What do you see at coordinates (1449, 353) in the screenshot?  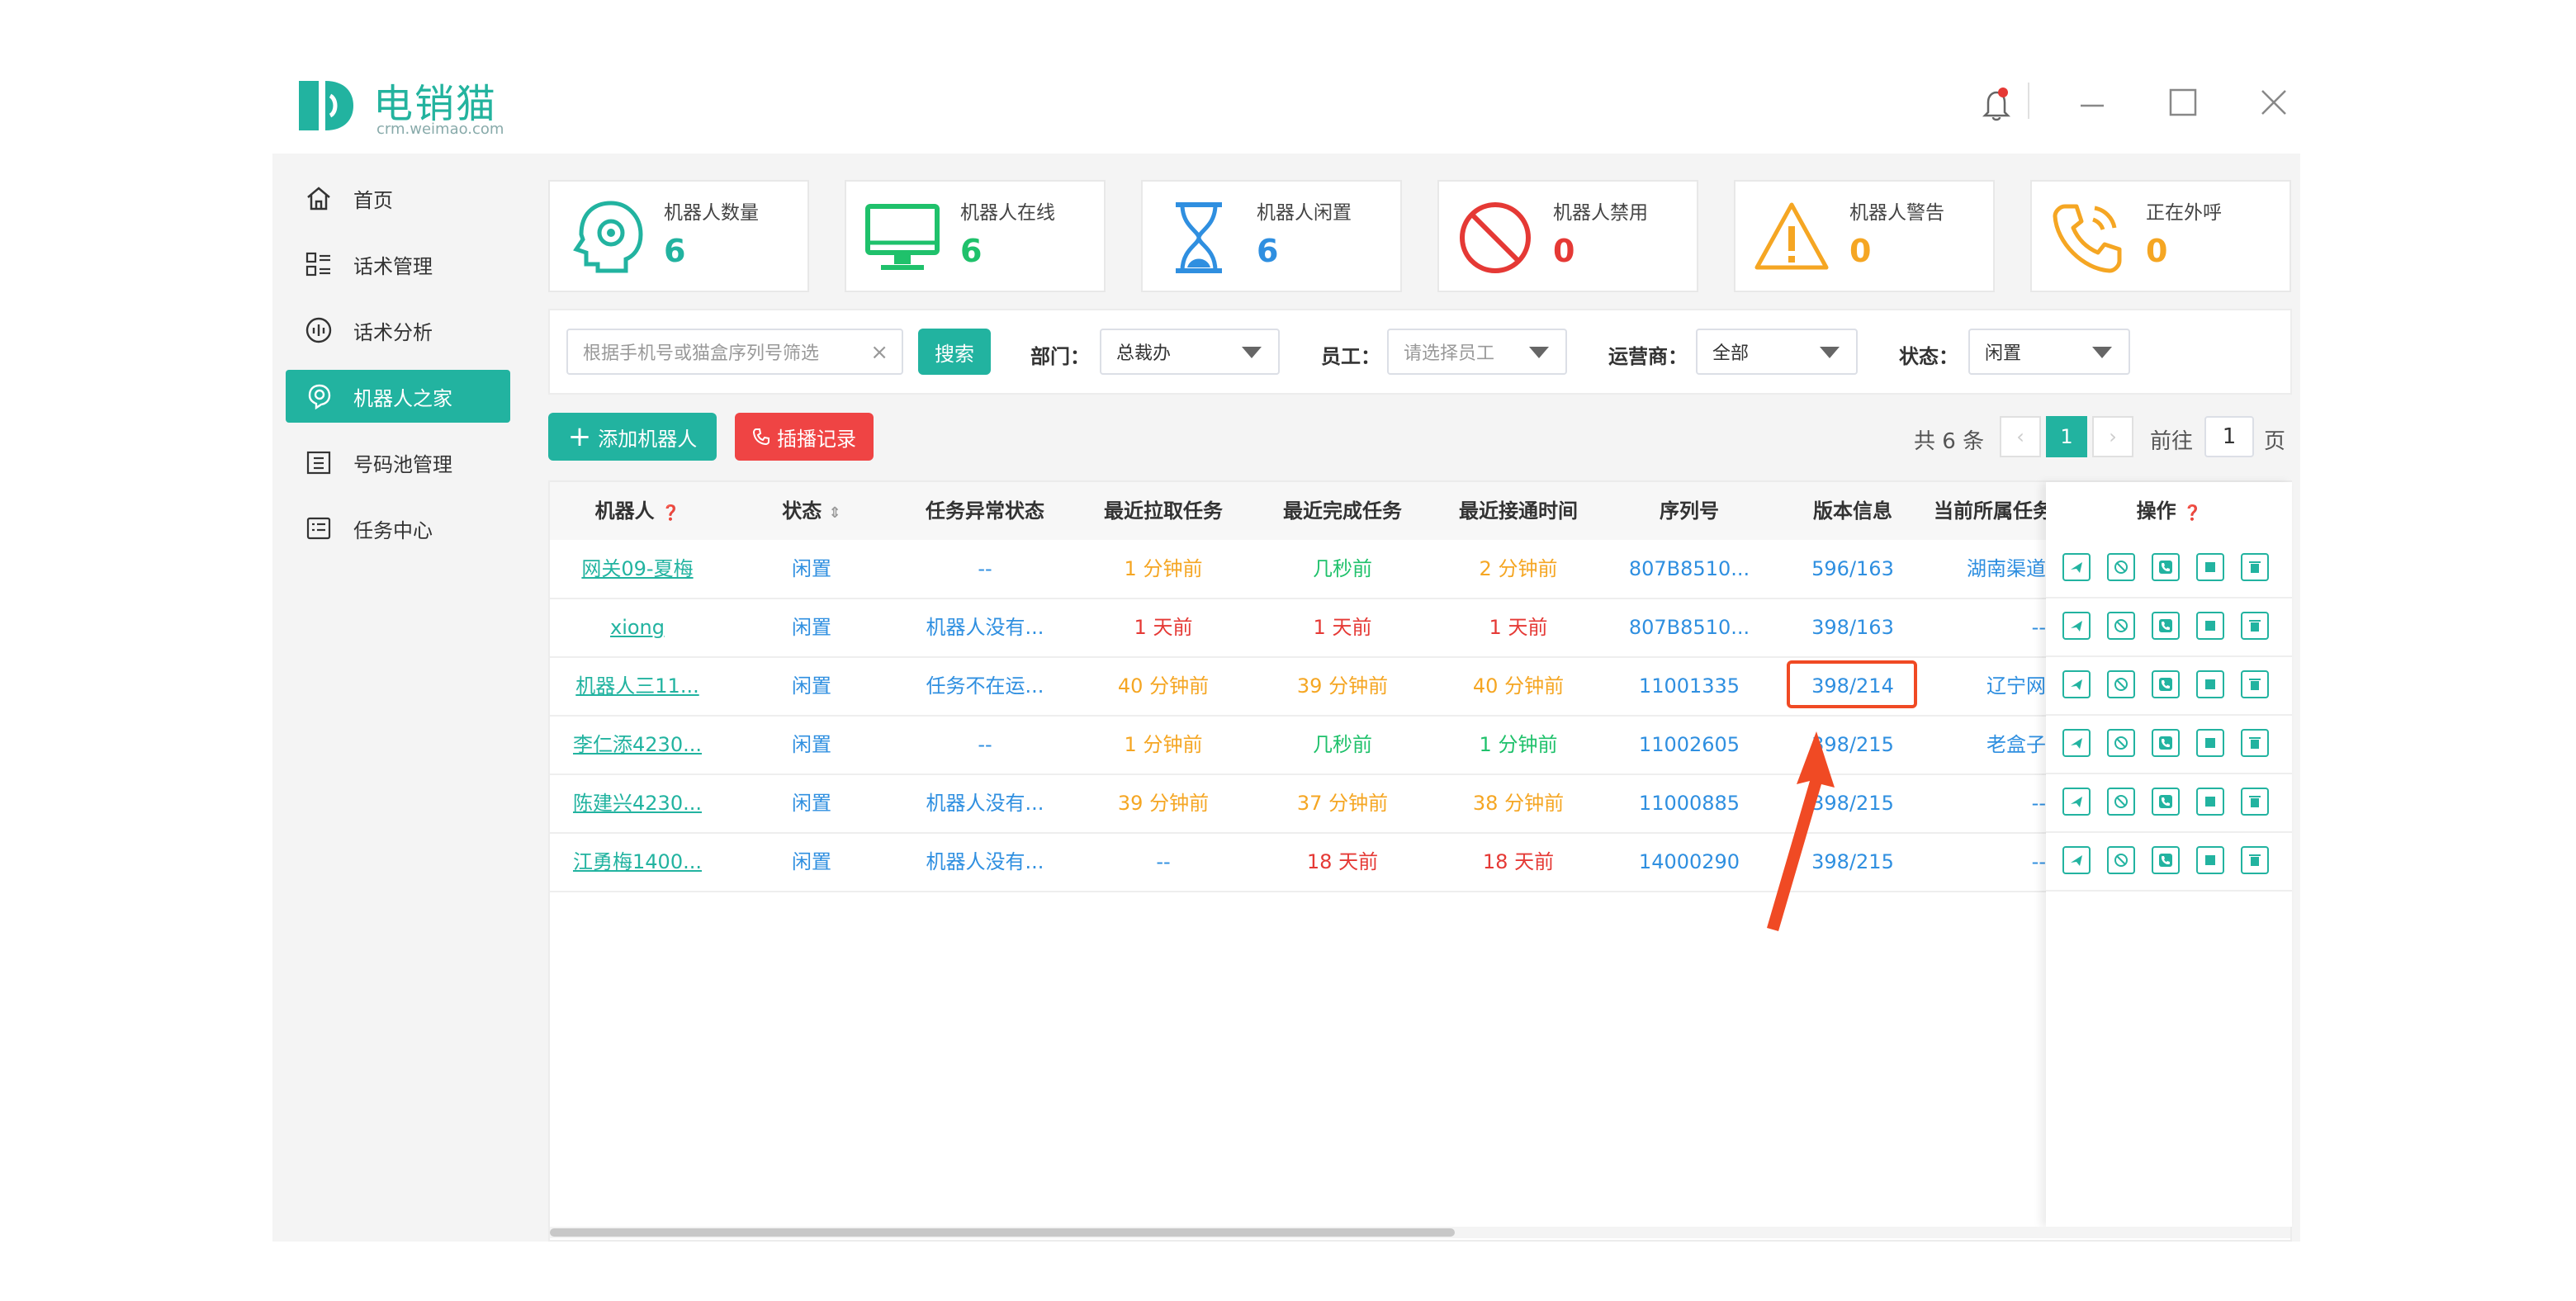 I see `staff-placeholder: 请选择员工` at bounding box center [1449, 353].